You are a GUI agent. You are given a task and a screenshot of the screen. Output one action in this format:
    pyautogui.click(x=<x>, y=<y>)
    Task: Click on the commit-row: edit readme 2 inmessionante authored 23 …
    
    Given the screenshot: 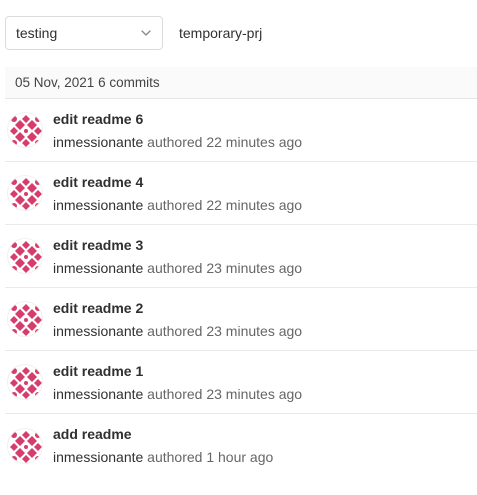 What is the action you would take?
    pyautogui.click(x=241, y=319)
    